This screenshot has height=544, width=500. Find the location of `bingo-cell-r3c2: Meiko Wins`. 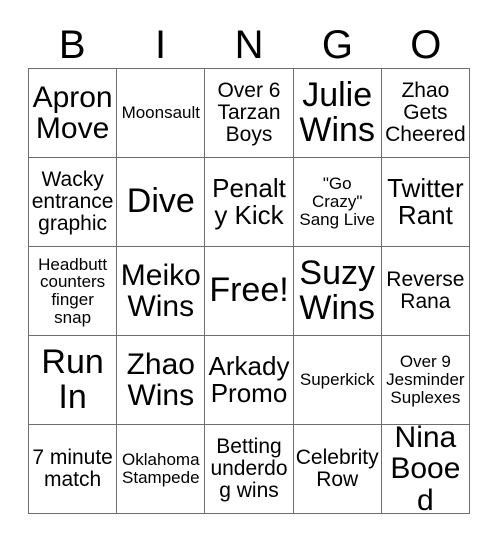

bingo-cell-r3c2: Meiko Wins is located at coordinates (161, 291).